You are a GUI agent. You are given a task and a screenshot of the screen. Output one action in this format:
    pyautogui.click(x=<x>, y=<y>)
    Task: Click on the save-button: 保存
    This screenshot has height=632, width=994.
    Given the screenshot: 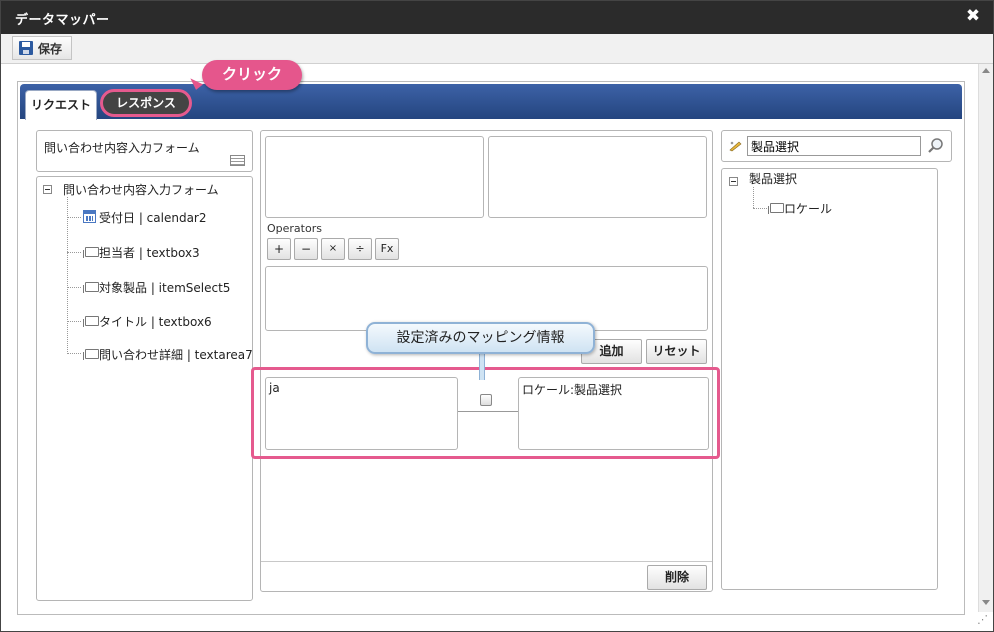 What is the action you would take?
    pyautogui.click(x=42, y=48)
    